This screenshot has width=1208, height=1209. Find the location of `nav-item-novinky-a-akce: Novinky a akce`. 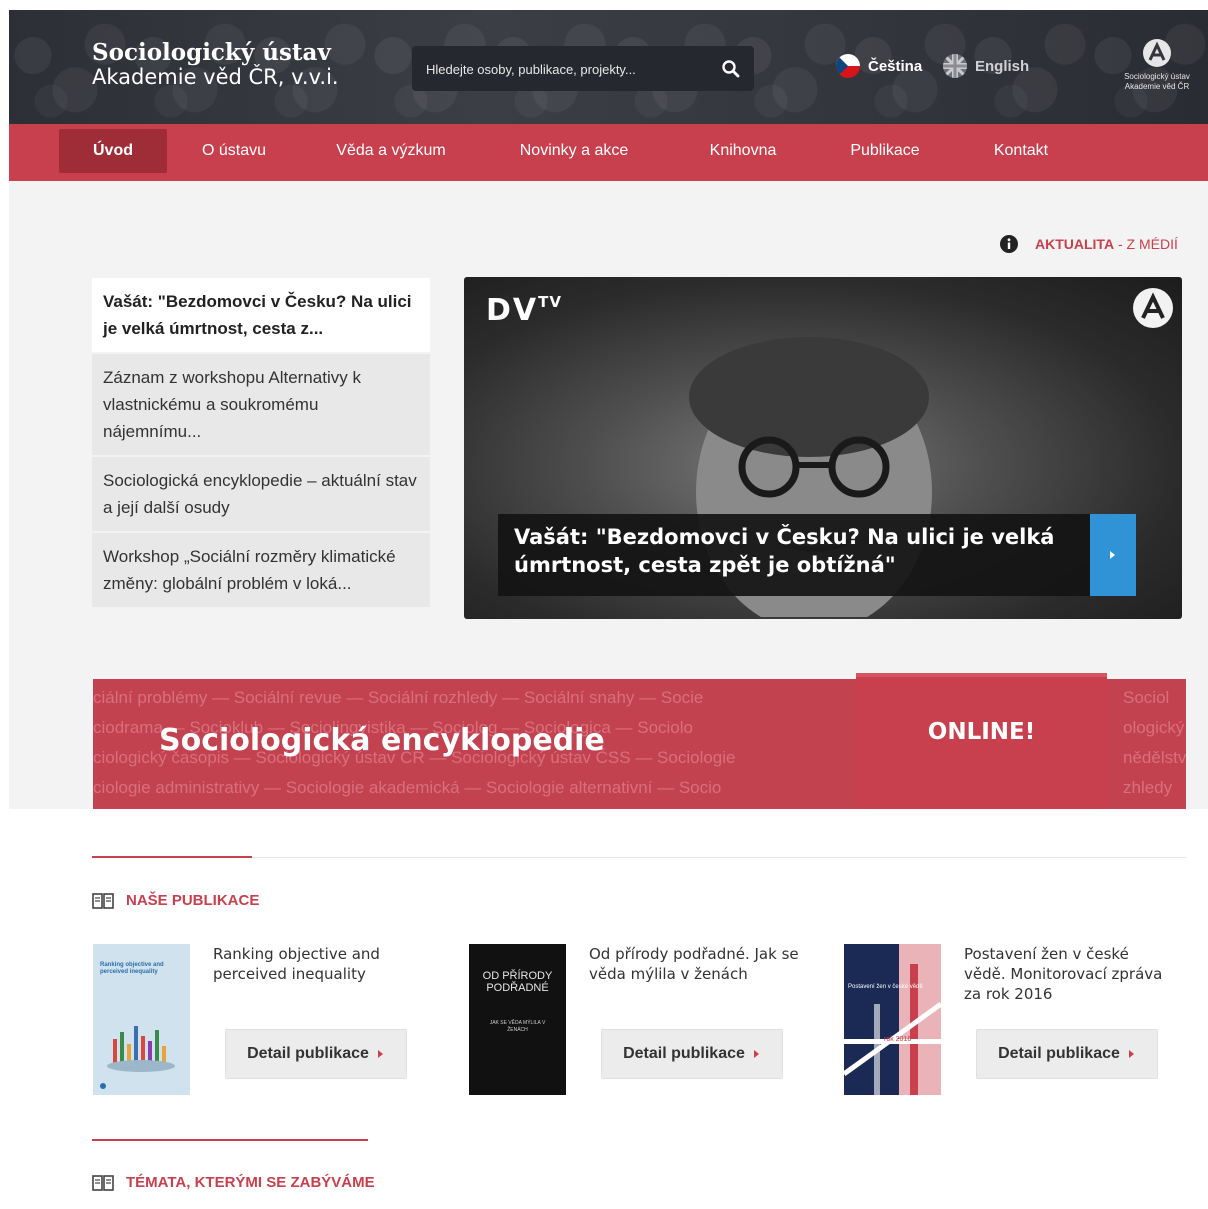

nav-item-novinky-a-akce: Novinky a akce is located at coordinates (574, 151).